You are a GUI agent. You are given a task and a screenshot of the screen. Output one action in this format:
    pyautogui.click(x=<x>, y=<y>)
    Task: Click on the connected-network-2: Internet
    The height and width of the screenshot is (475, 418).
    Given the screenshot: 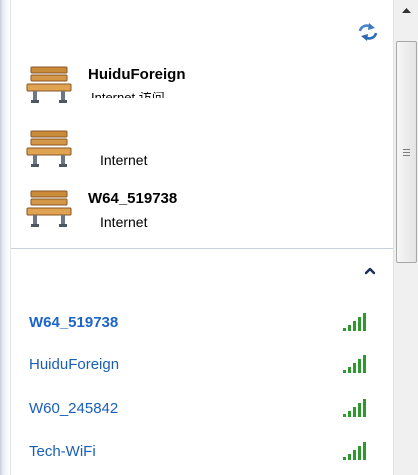 What is the action you would take?
    pyautogui.click(x=205, y=153)
    